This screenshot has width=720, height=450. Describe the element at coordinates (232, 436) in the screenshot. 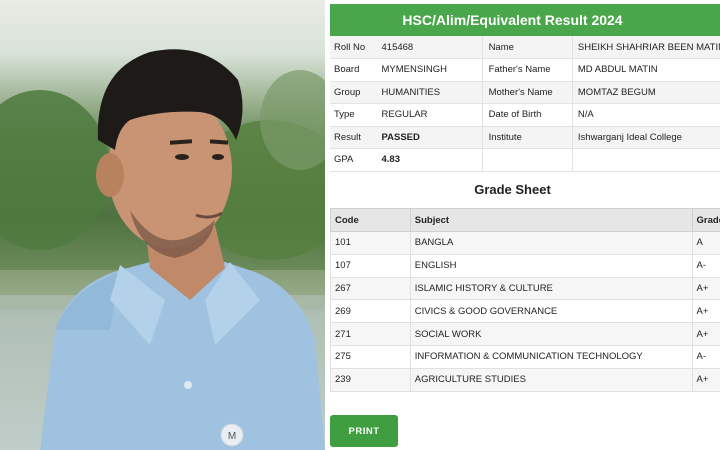

I see `shirt-logo: M` at that location.